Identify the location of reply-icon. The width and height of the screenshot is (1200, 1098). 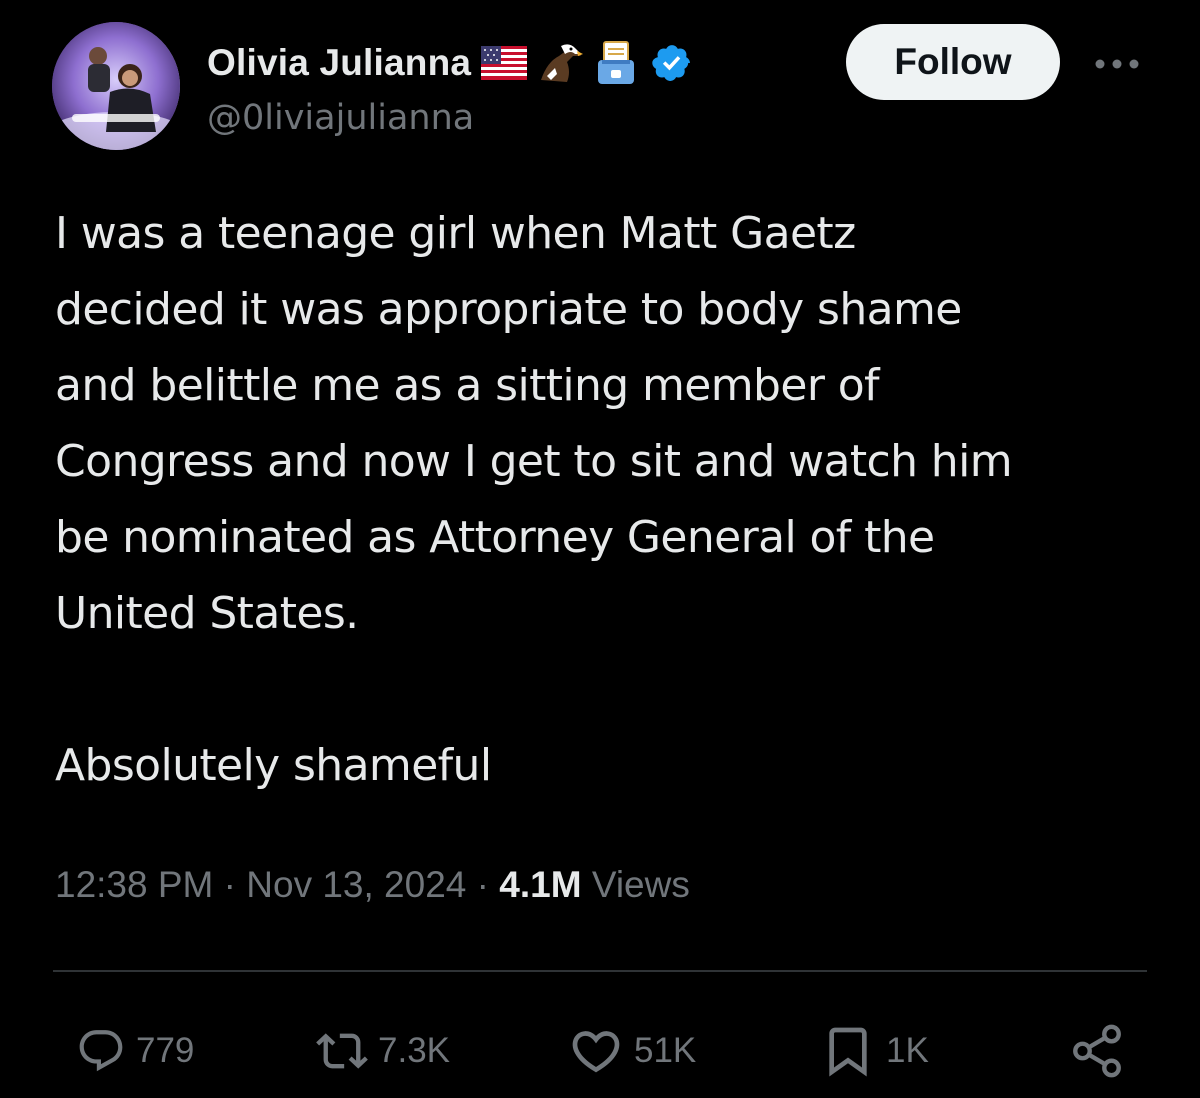
(101, 1051).